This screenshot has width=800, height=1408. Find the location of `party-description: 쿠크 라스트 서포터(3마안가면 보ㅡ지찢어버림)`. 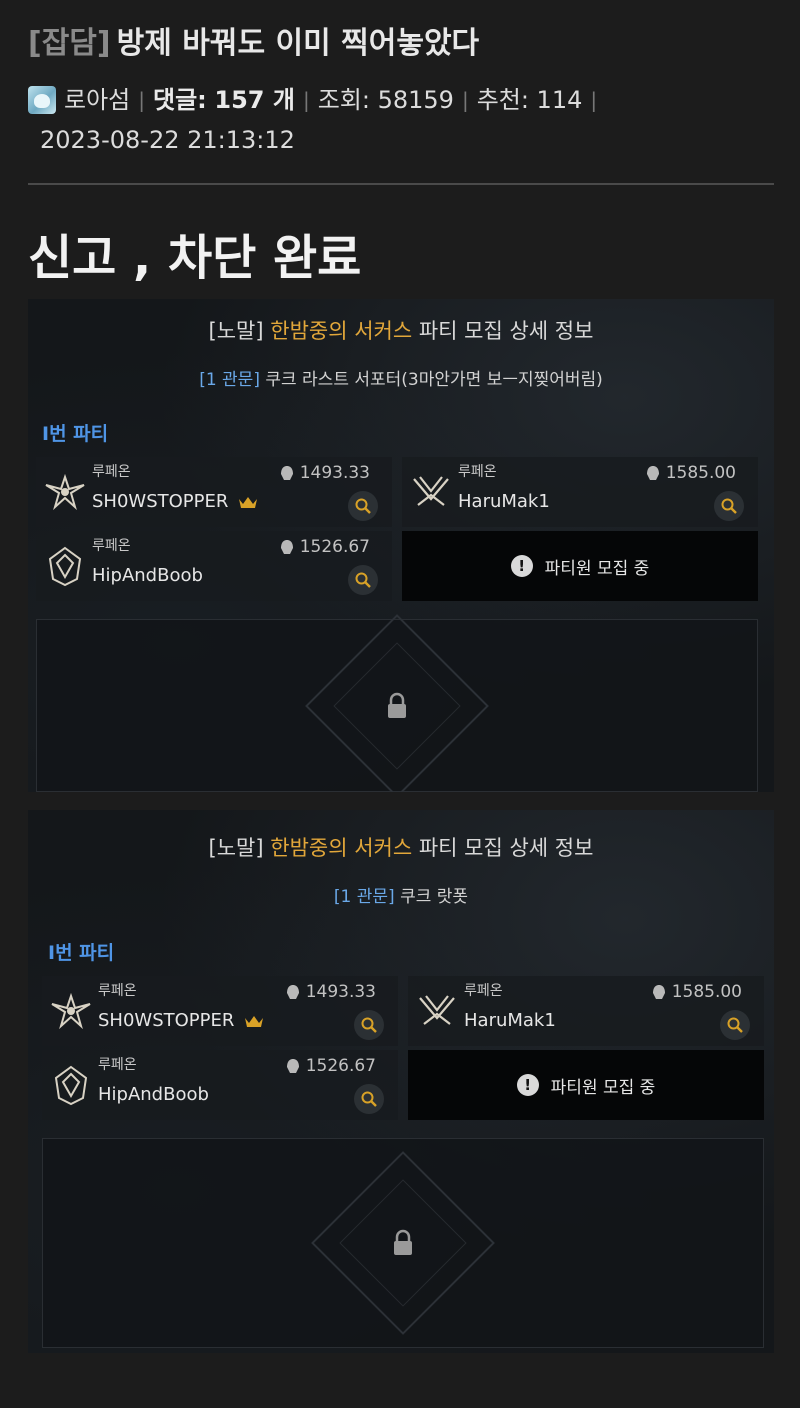

party-description: 쿠크 라스트 서포터(3마안가면 보ㅡ지찢어버림) is located at coordinates (434, 380).